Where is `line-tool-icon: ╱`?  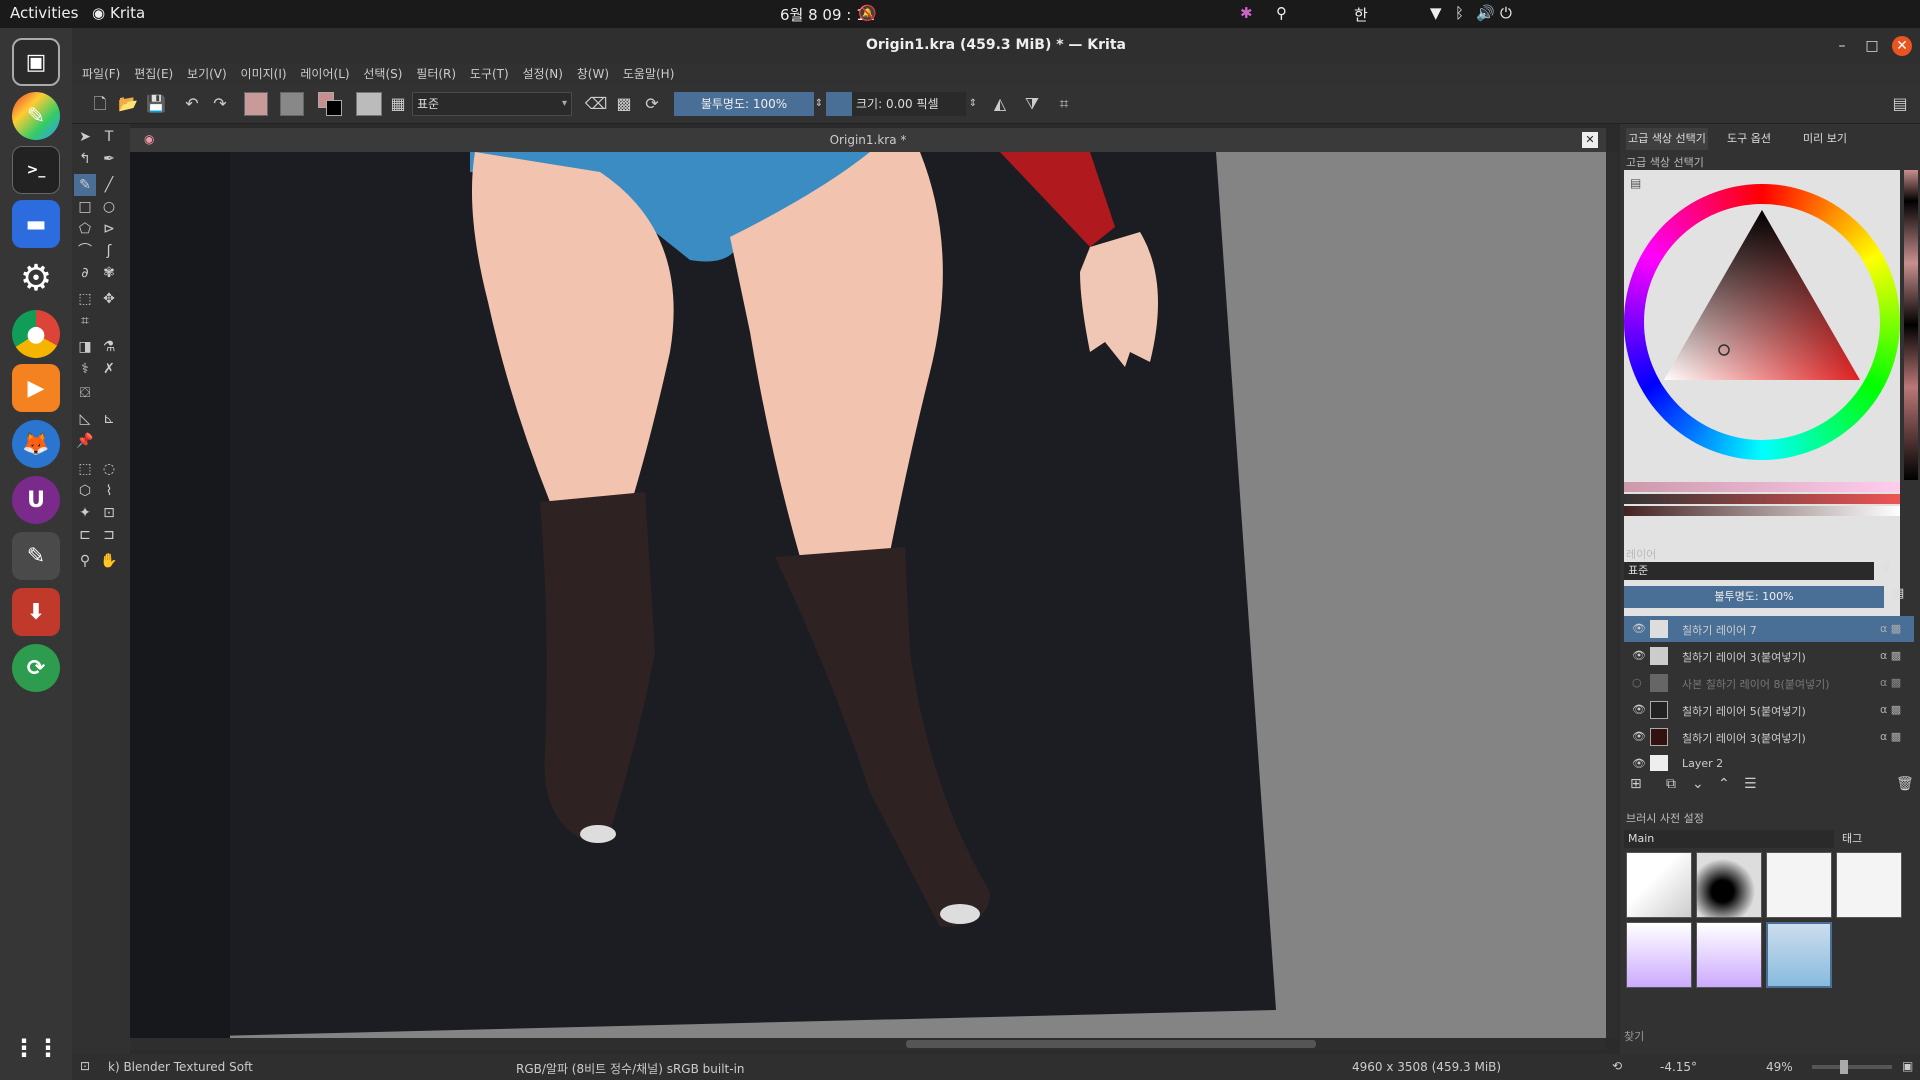 line-tool-icon: ╱ is located at coordinates (109, 185).